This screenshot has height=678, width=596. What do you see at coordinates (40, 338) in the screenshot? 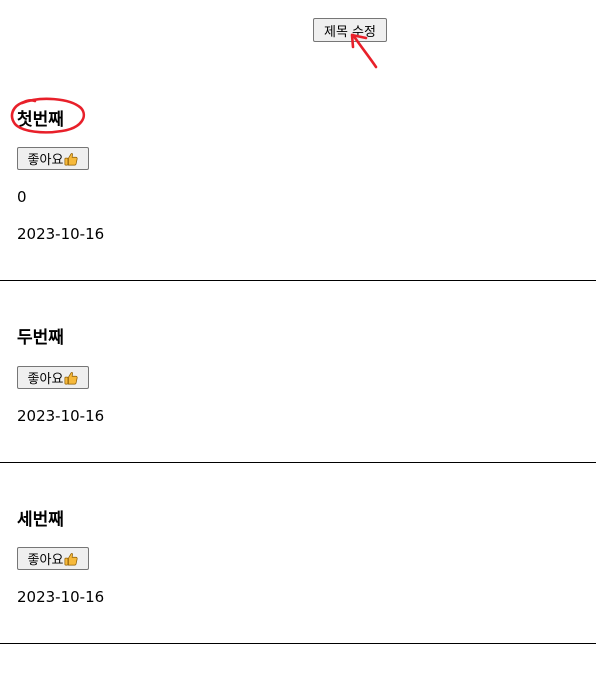
I see `post-title: 두번째` at bounding box center [40, 338].